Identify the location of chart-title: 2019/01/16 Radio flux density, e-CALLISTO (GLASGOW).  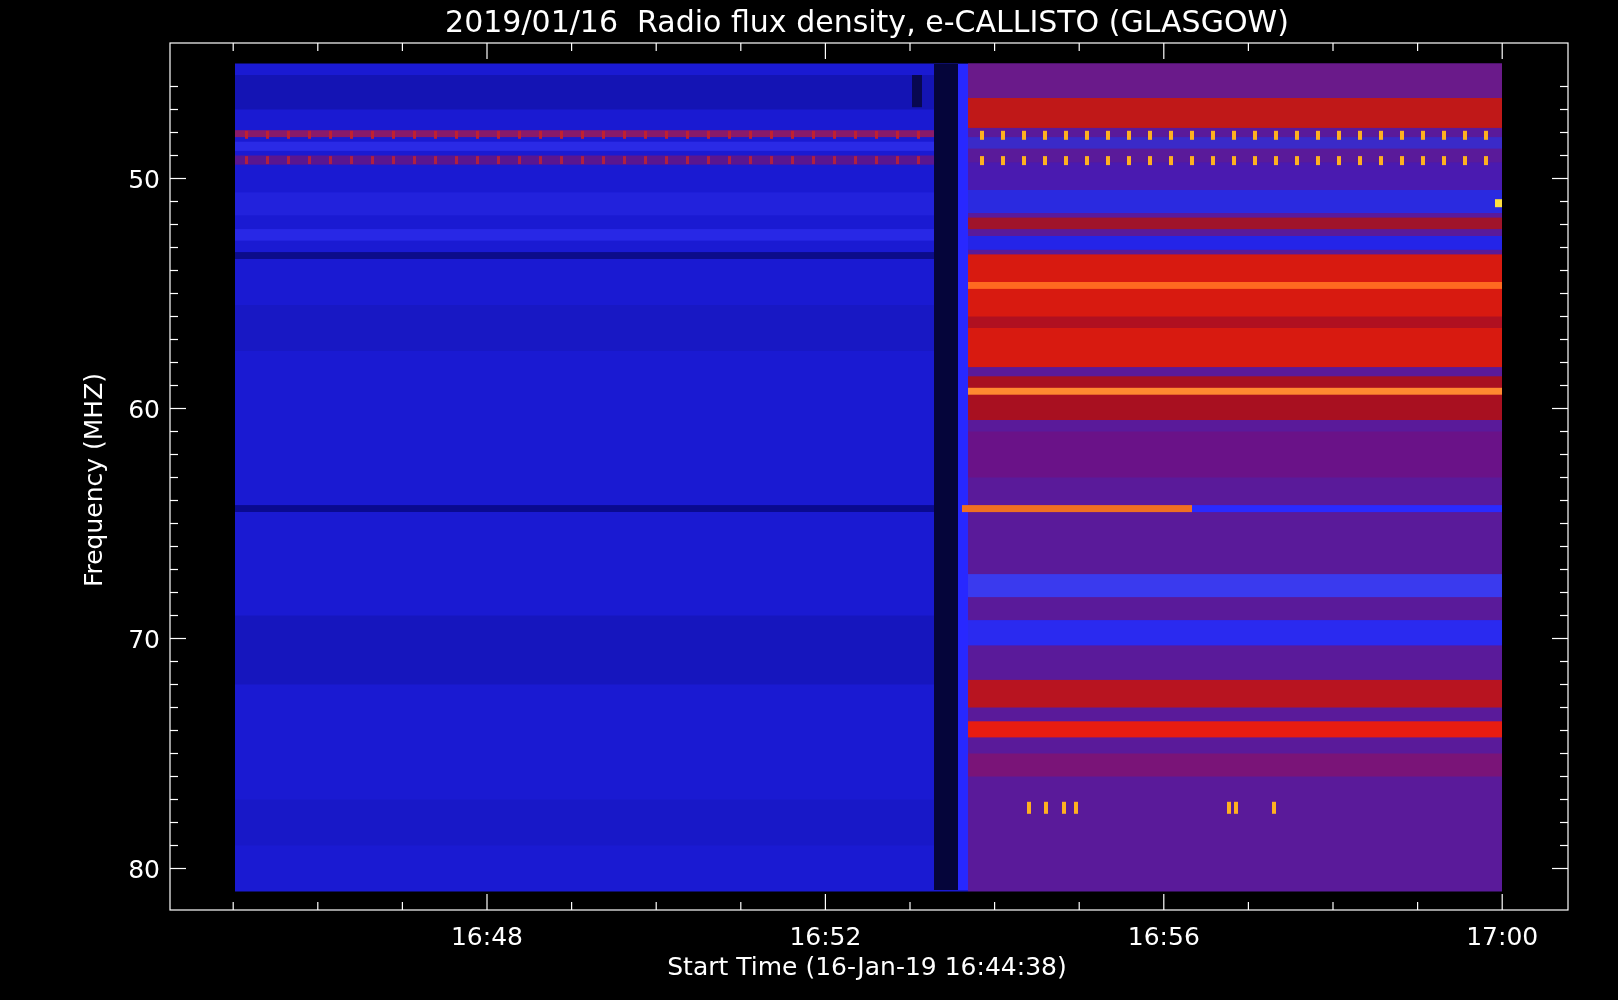
(867, 21).